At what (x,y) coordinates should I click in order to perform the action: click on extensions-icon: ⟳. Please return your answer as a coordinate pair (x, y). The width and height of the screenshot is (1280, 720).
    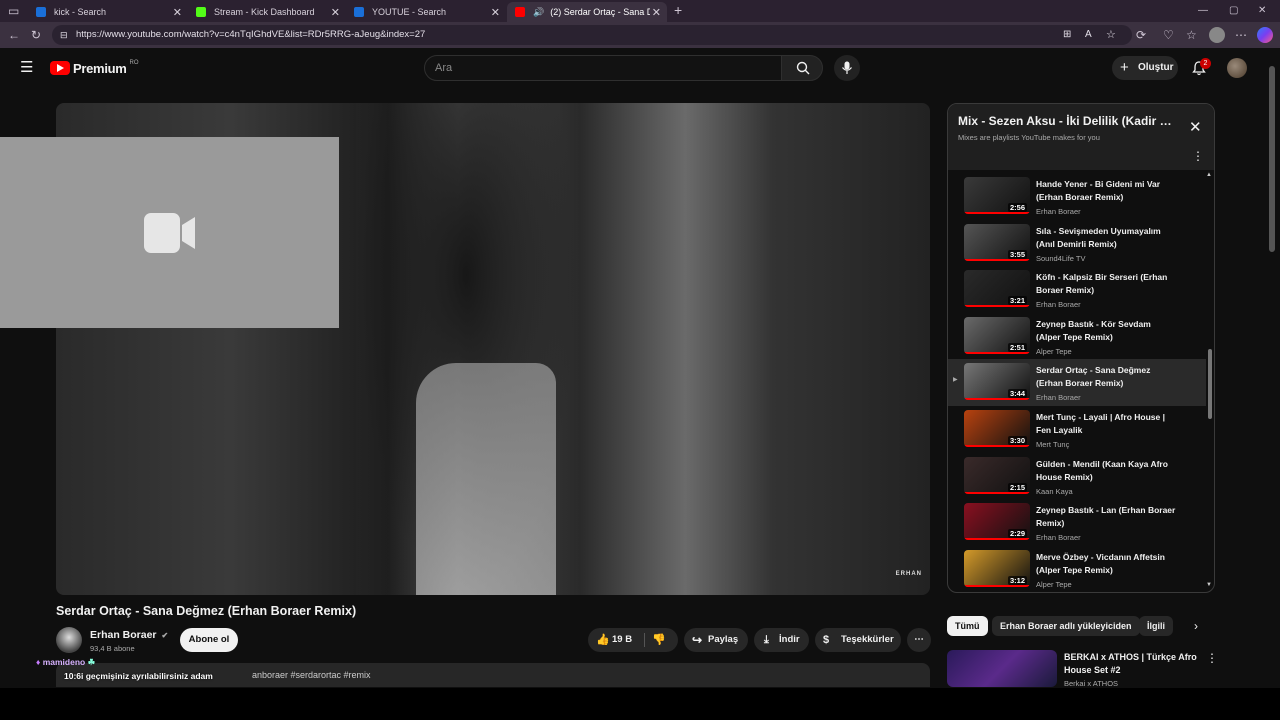
    Looking at the image, I should click on (1141, 35).